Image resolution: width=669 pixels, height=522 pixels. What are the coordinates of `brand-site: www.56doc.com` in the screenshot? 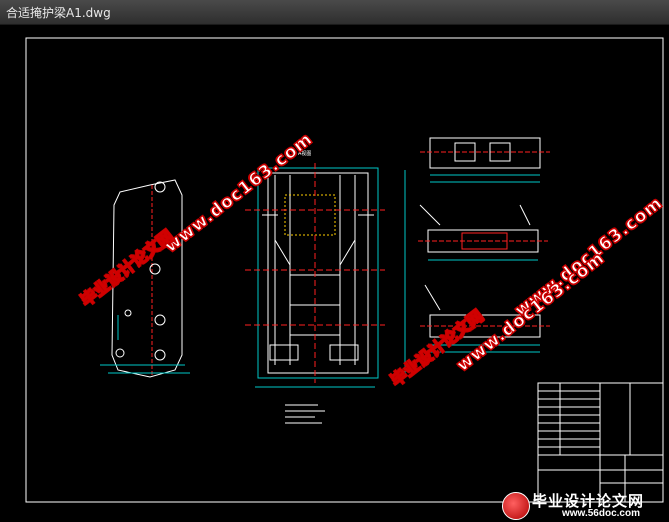 It's located at (601, 513).